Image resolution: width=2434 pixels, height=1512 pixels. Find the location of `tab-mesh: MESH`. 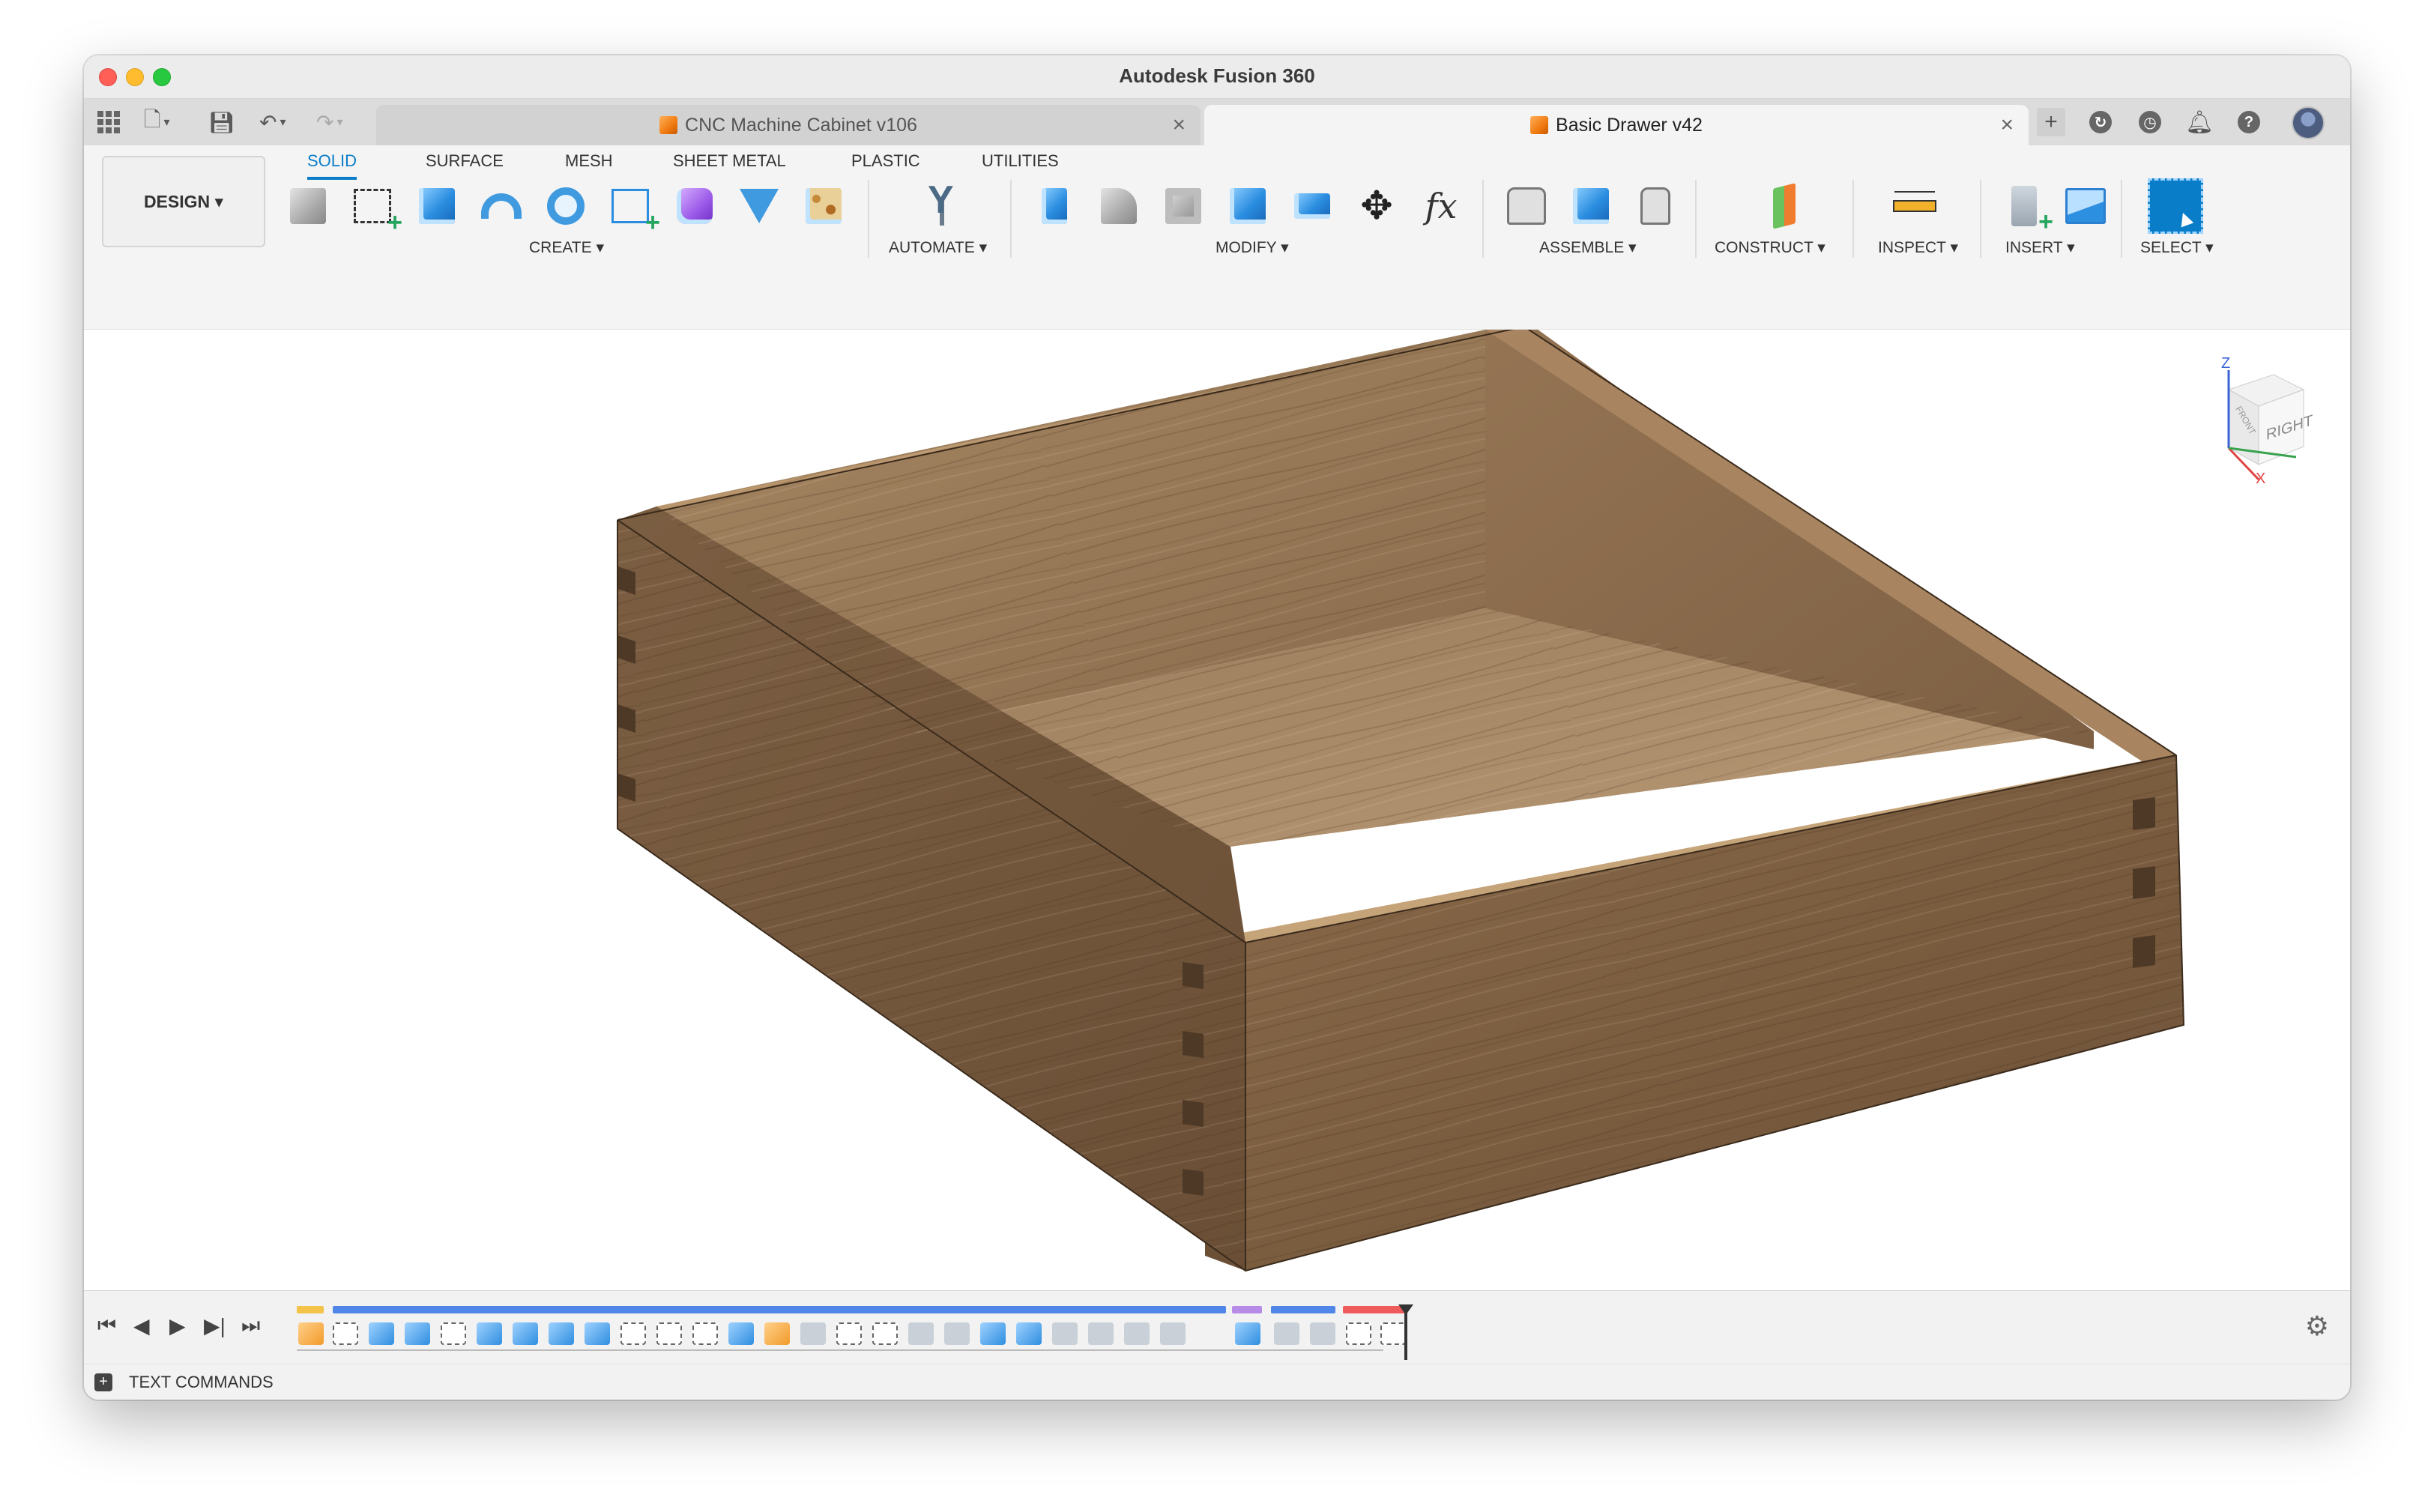

tab-mesh: MESH is located at coordinates (589, 164).